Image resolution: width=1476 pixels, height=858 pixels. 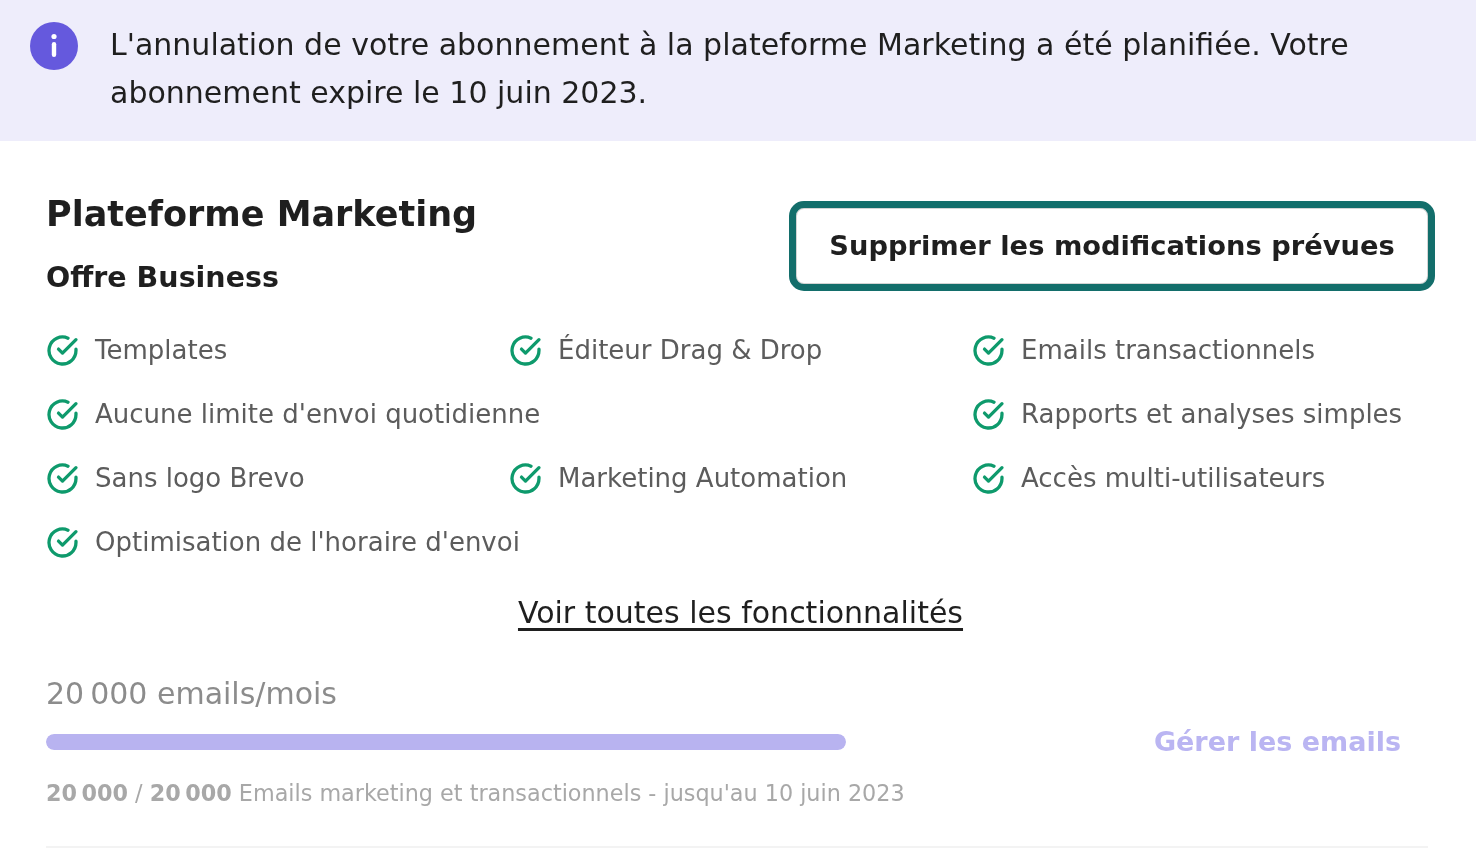 I want to click on info-icon, so click(x=54, y=46).